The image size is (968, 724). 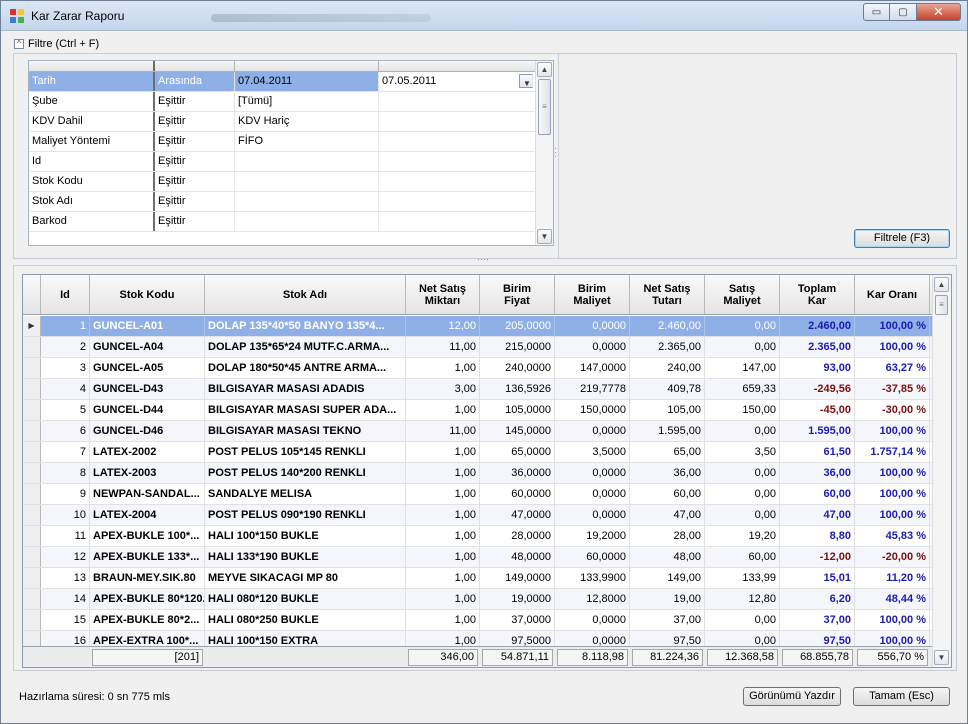 I want to click on column-header-birim-maliyet: Birim Maliyet, so click(x=592, y=294).